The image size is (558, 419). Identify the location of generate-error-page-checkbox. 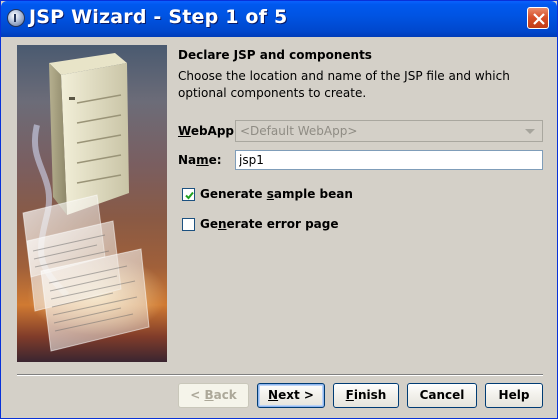
(188, 224).